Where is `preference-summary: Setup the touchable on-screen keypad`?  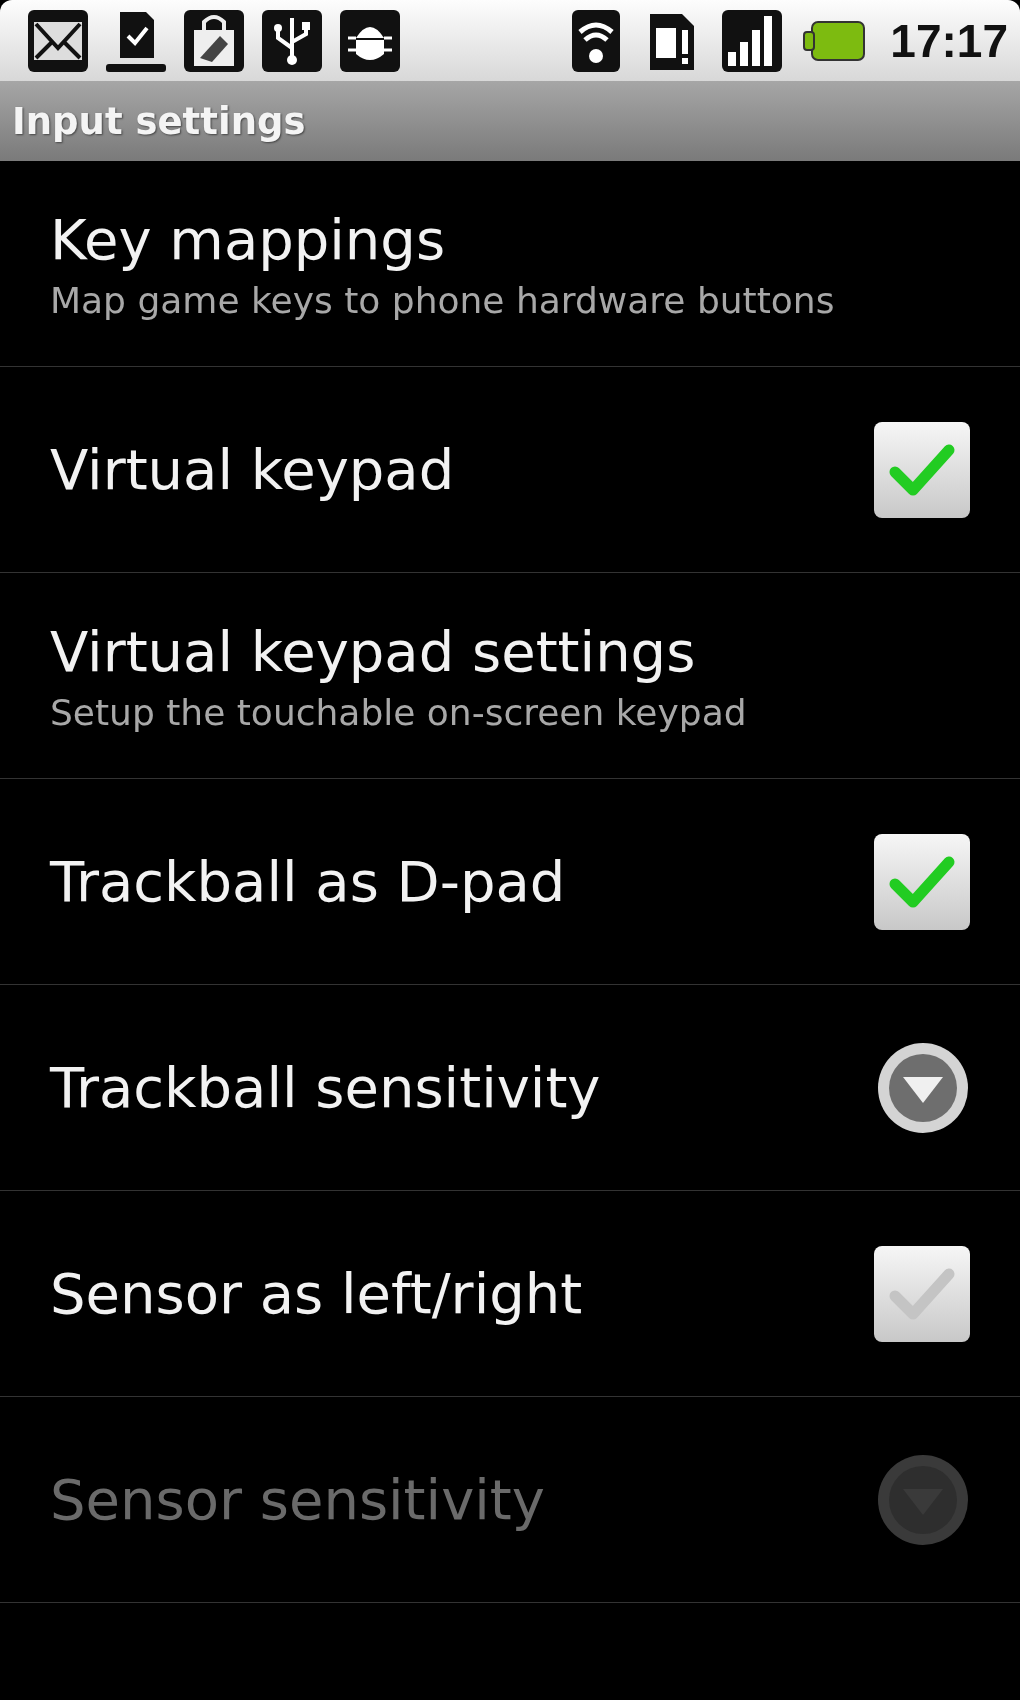
preference-summary: Setup the touchable on-screen keypad is located at coordinates (399, 712).